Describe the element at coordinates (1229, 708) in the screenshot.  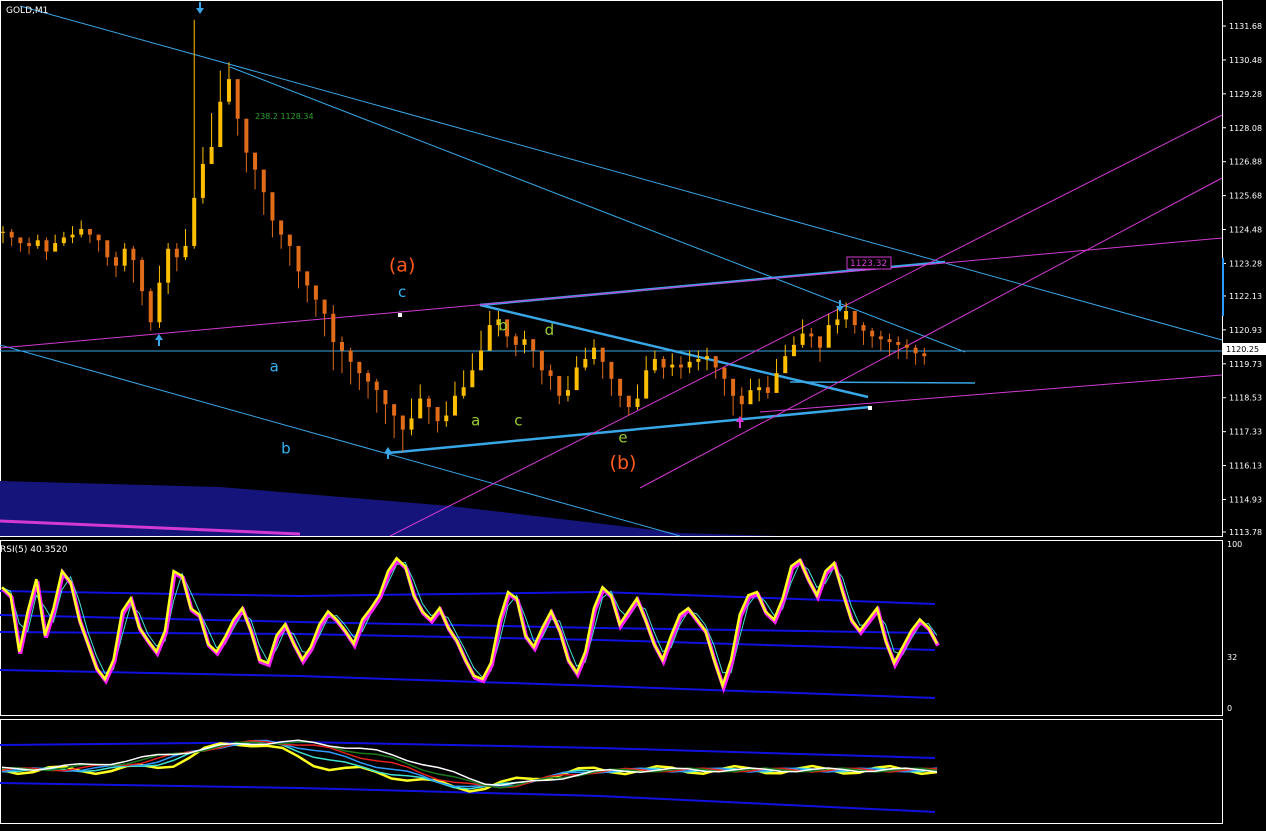
I see `rsi-tick-label: 0` at that location.